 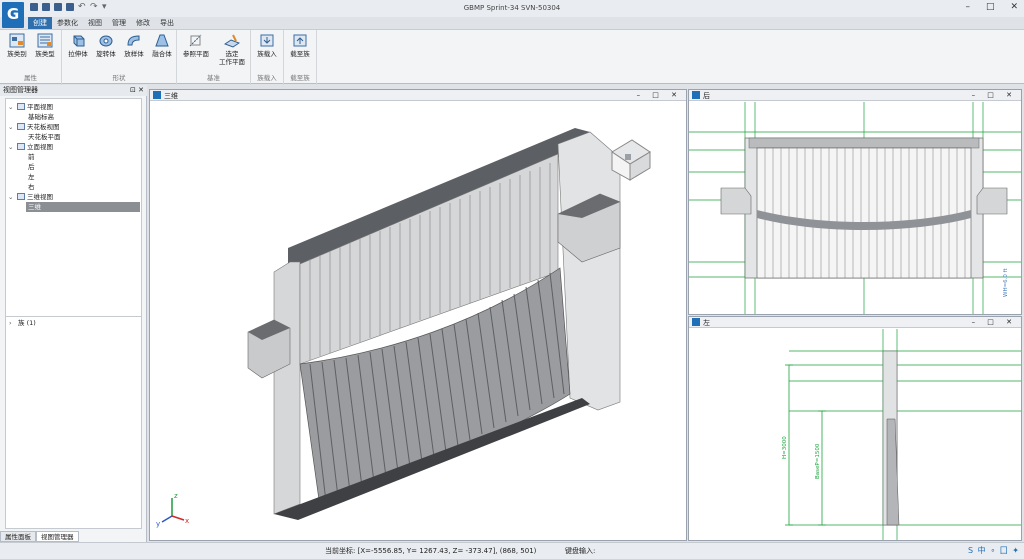 What do you see at coordinates (818, 461) in the screenshot?
I see `dimension-base: BaseP=1500` at bounding box center [818, 461].